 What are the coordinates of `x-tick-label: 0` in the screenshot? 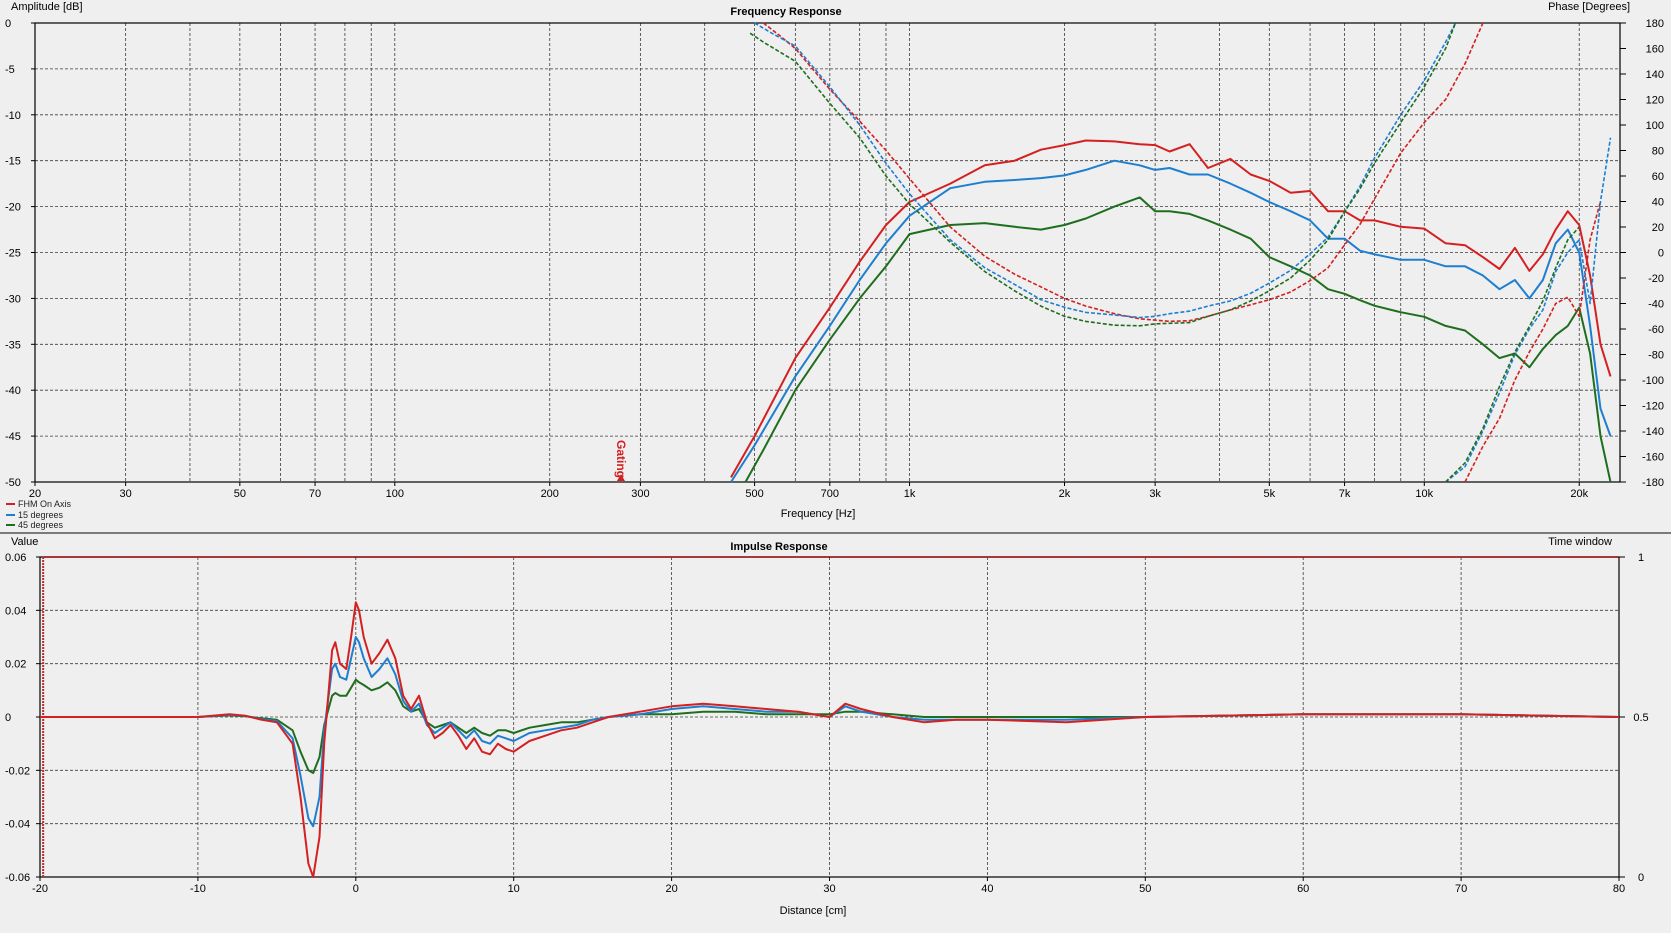 It's located at (356, 889).